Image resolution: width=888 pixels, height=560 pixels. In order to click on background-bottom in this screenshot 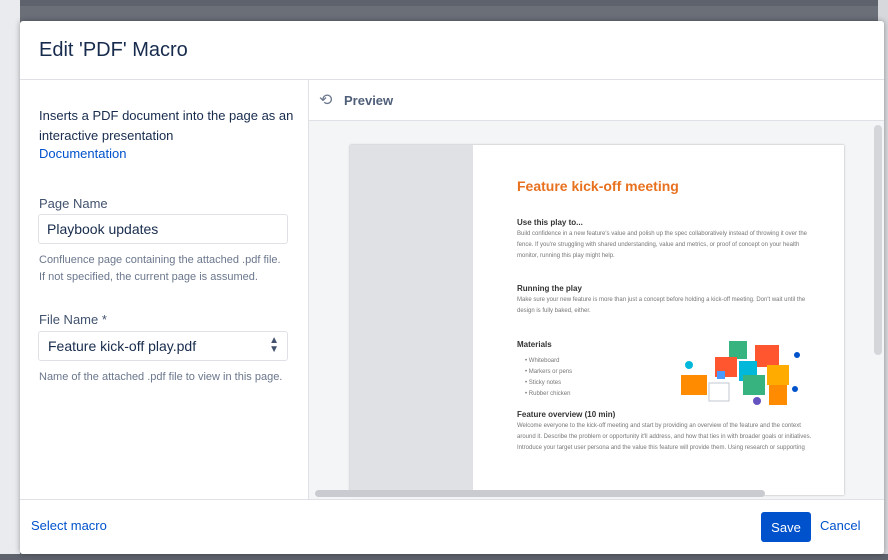, I will do `click(444, 557)`.